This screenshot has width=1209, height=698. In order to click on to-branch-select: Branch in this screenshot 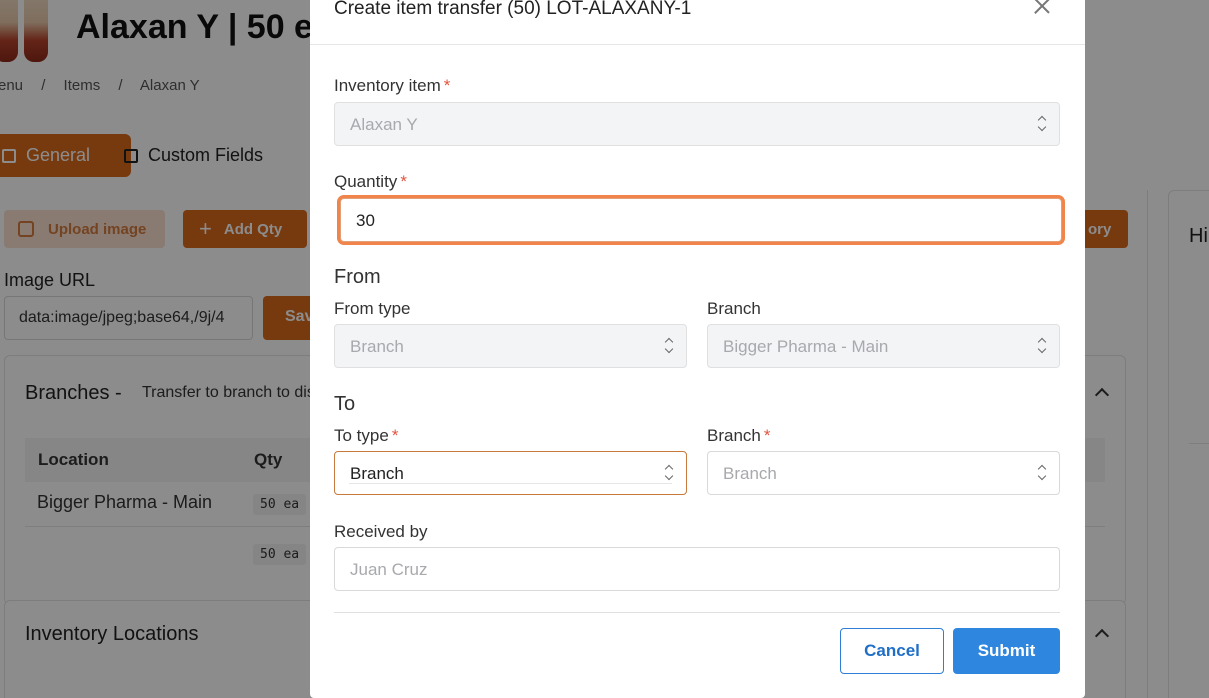, I will do `click(883, 473)`.